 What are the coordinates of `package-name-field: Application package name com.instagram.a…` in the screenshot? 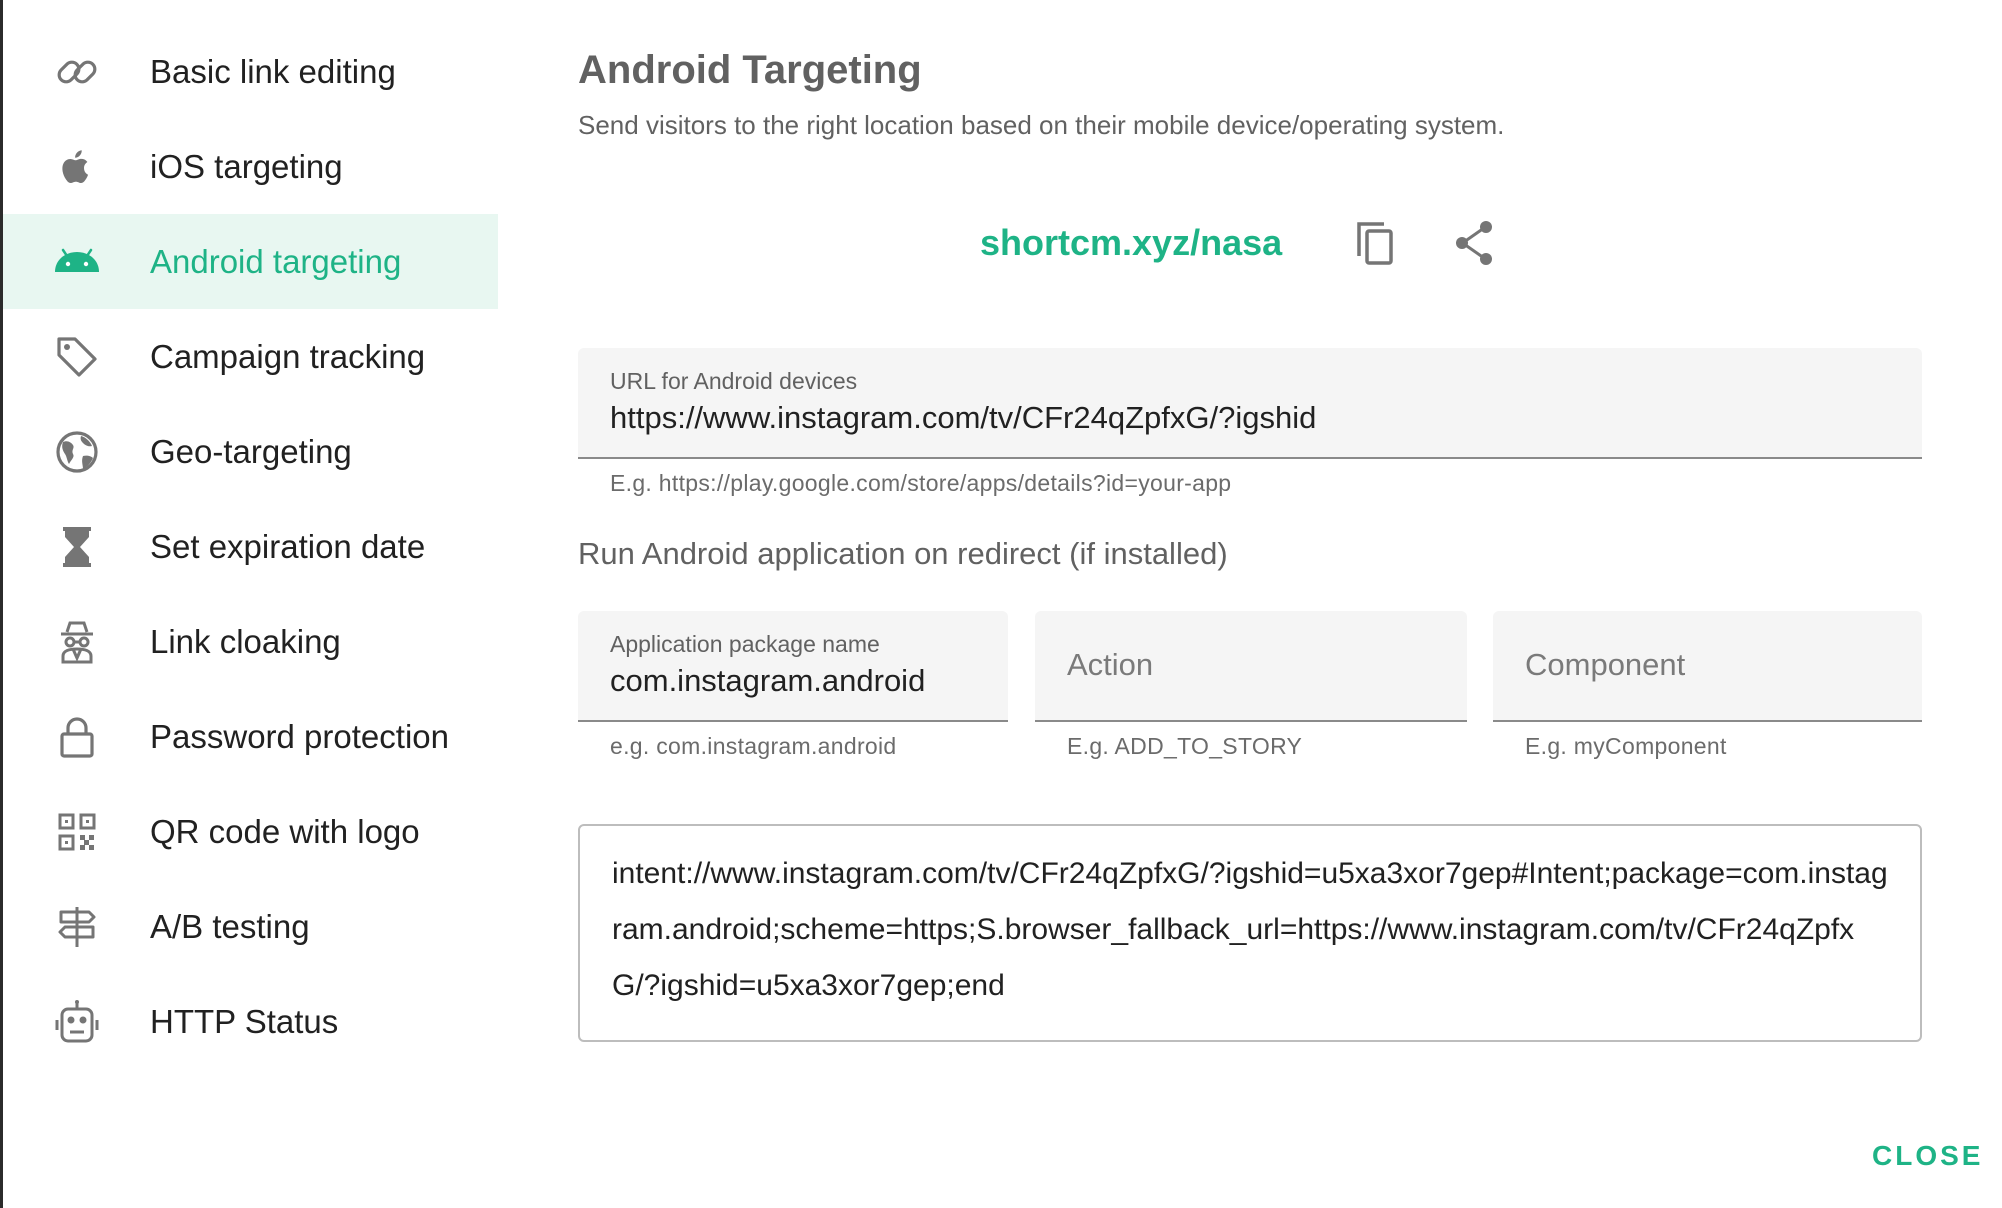 It's located at (793, 666).